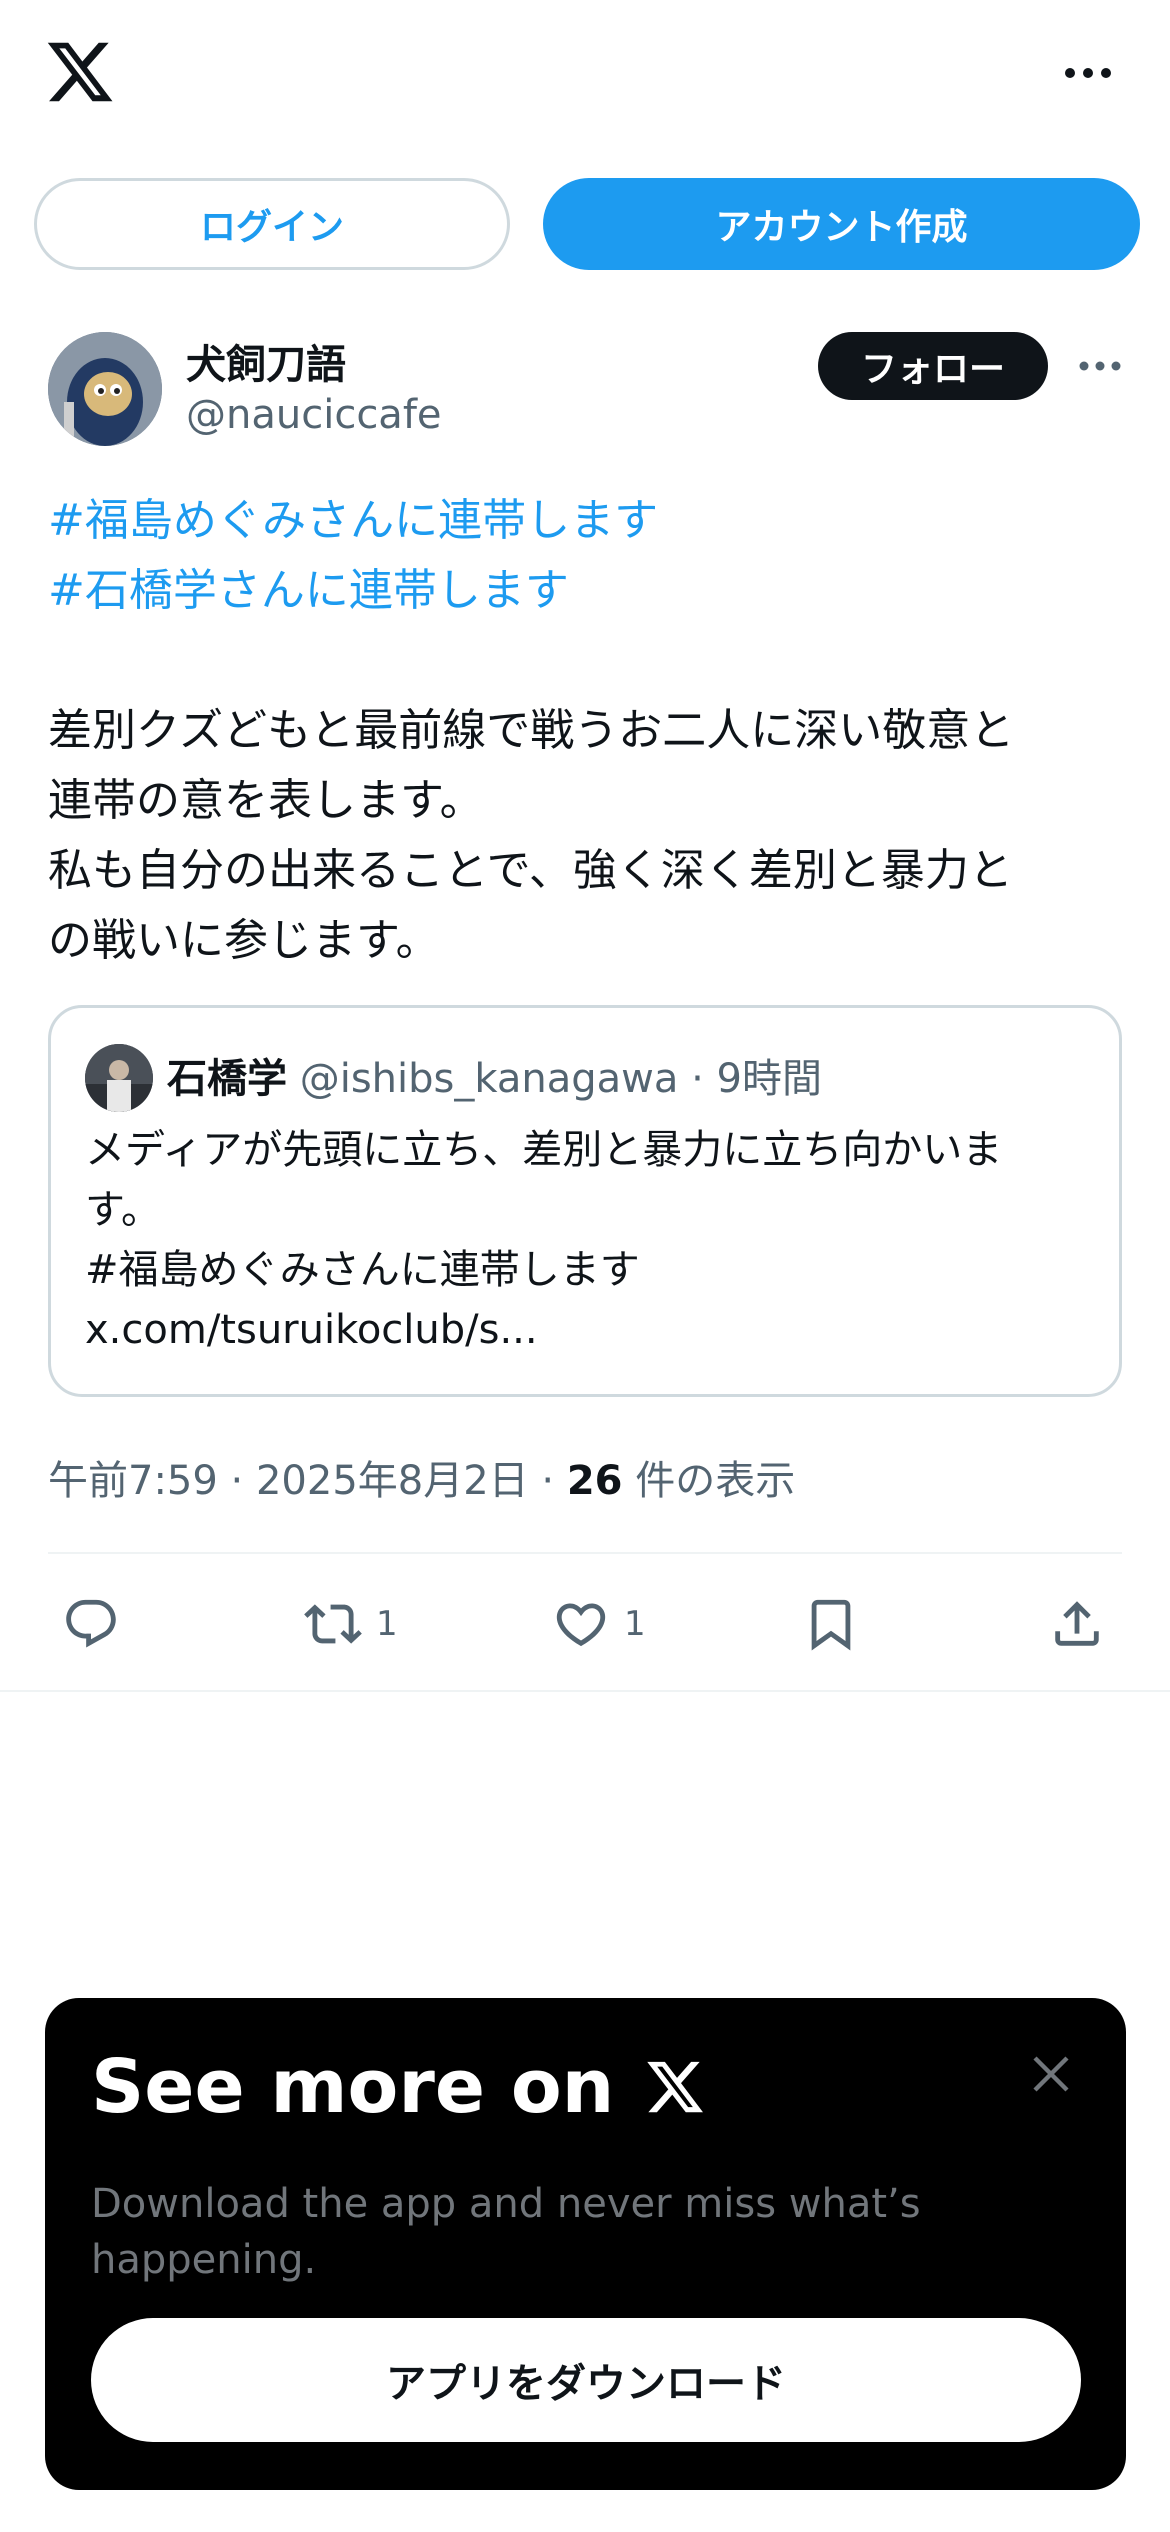 The width and height of the screenshot is (1170, 2532). What do you see at coordinates (353, 2087) in the screenshot?
I see `promo-title-text: See more on` at bounding box center [353, 2087].